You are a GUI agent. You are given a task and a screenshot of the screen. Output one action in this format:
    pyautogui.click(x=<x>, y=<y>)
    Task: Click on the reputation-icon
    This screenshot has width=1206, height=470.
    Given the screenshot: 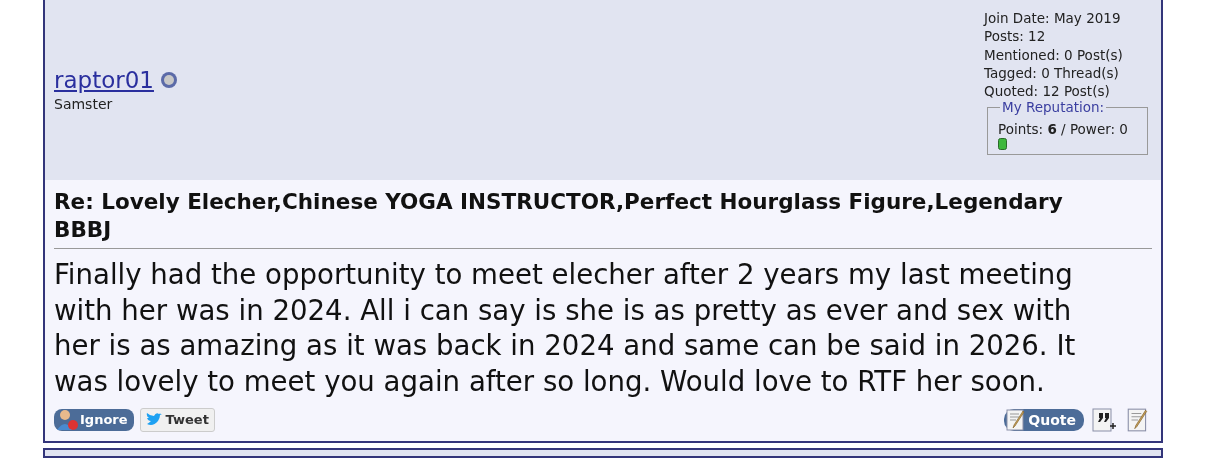 What is the action you would take?
    pyautogui.click(x=1002, y=144)
    